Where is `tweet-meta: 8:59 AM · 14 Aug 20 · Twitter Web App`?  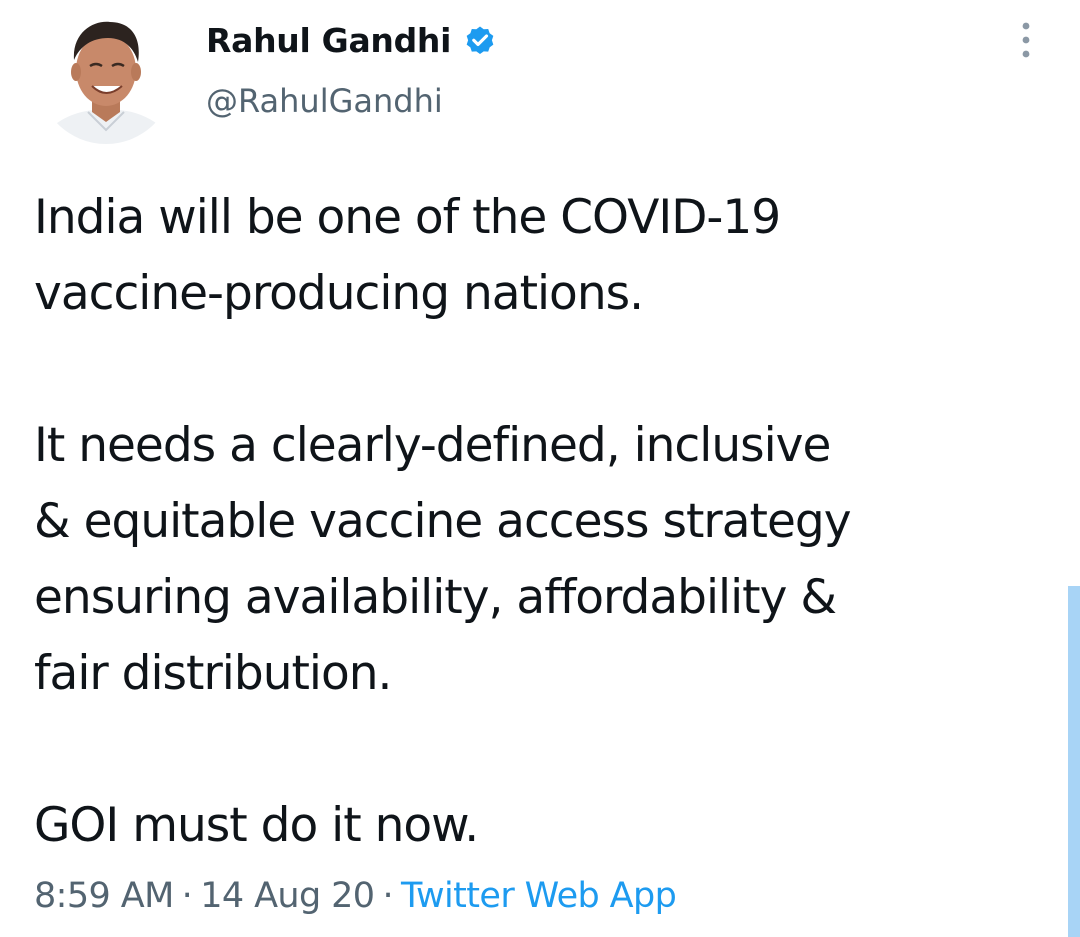
tweet-meta: 8:59 AM · 14 Aug 20 · Twitter Web App is located at coordinates (355, 896).